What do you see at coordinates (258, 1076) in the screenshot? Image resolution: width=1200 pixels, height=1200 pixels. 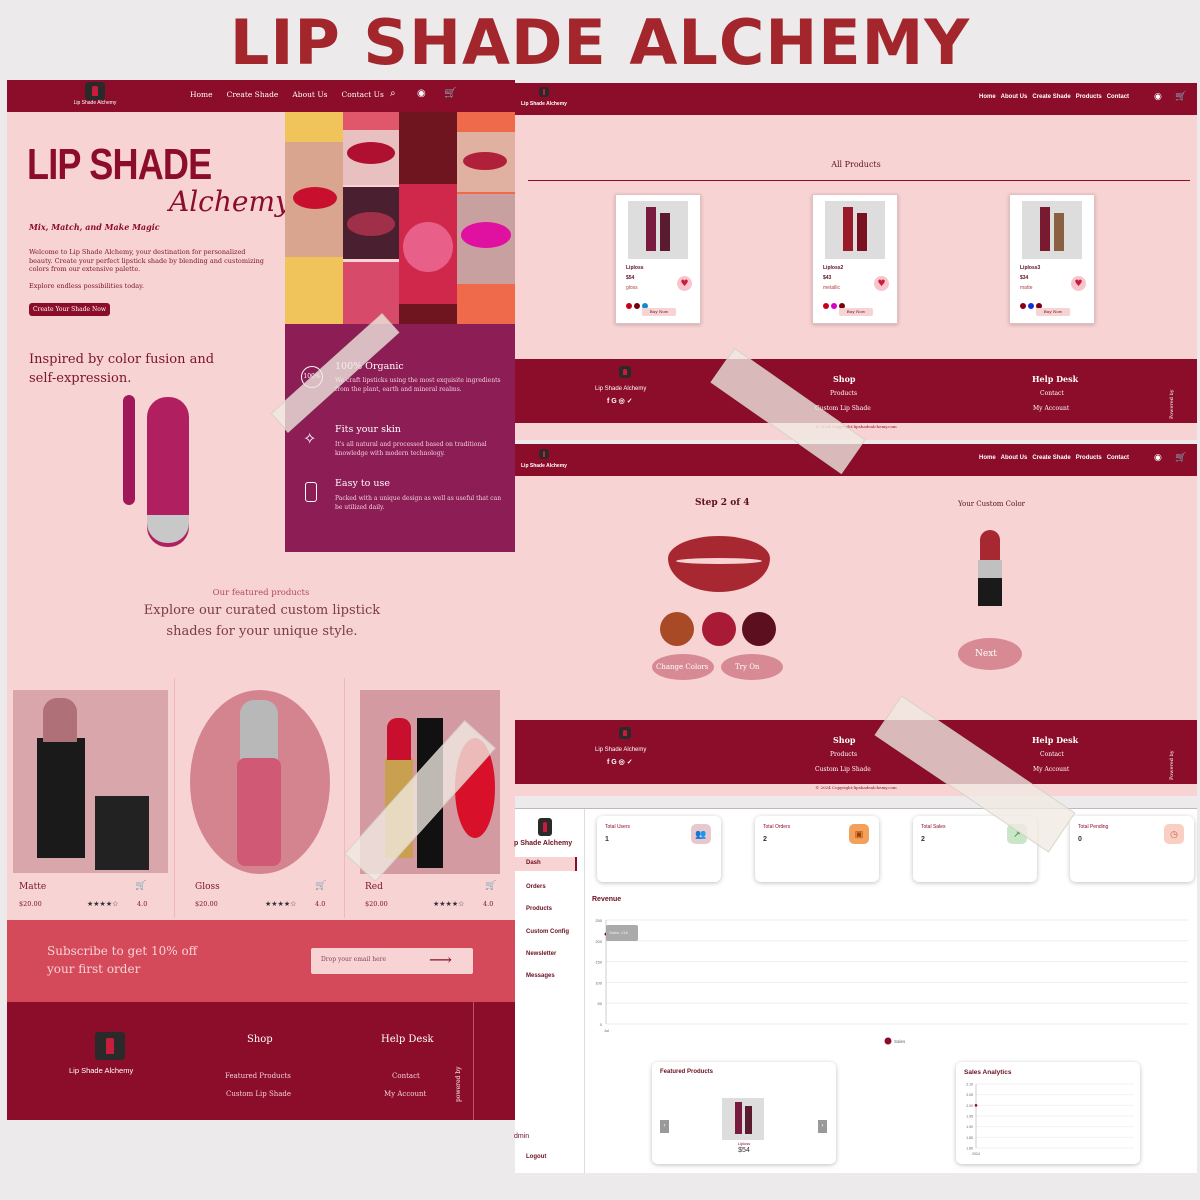 I see `footer-link: Featured Products` at bounding box center [258, 1076].